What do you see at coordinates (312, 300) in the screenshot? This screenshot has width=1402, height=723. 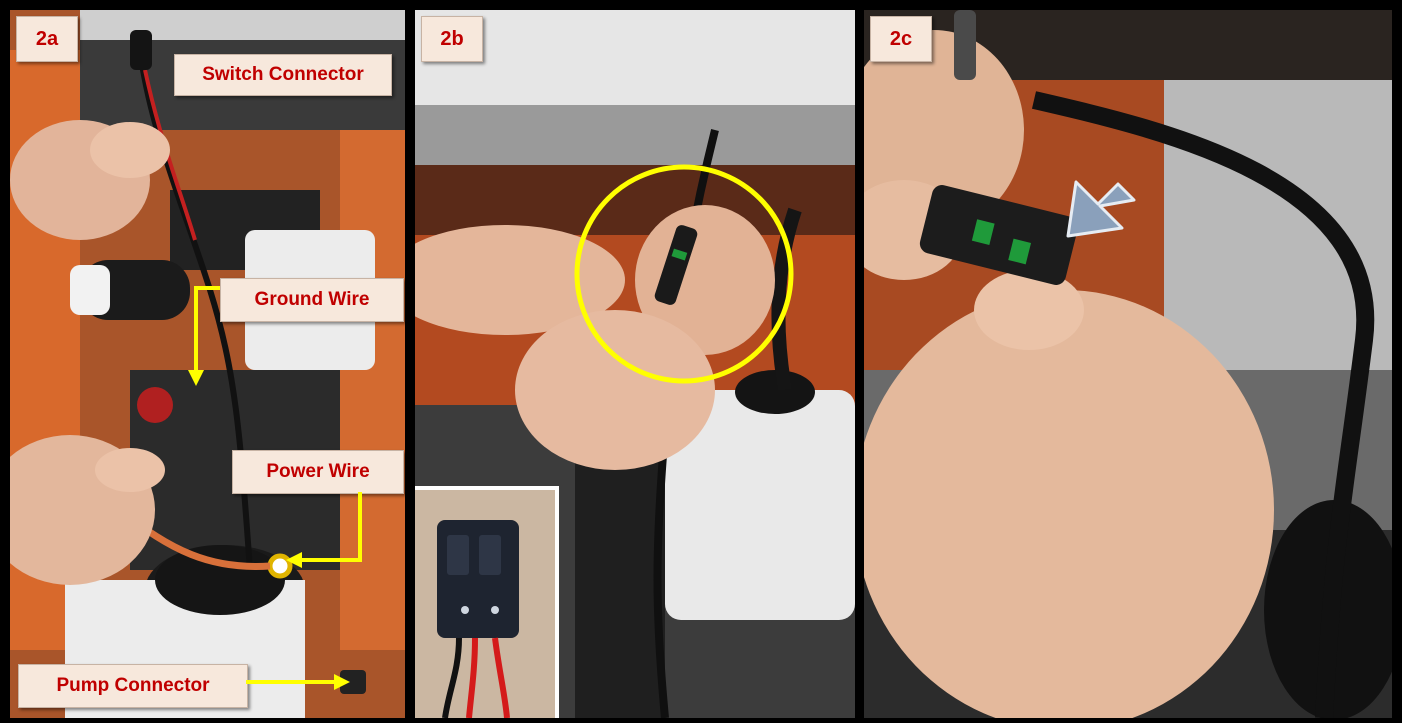 I see `ground-wire-label: Ground Wire` at bounding box center [312, 300].